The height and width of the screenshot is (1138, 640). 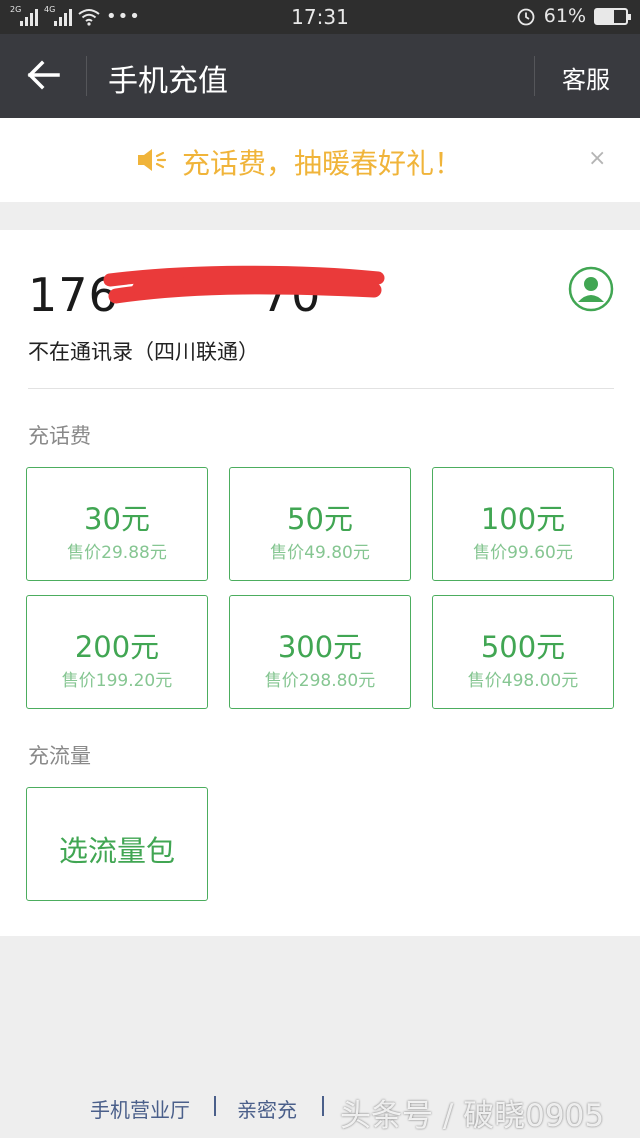 I want to click on recharge-option-300: 300元 售价298.80元, so click(x=320, y=652).